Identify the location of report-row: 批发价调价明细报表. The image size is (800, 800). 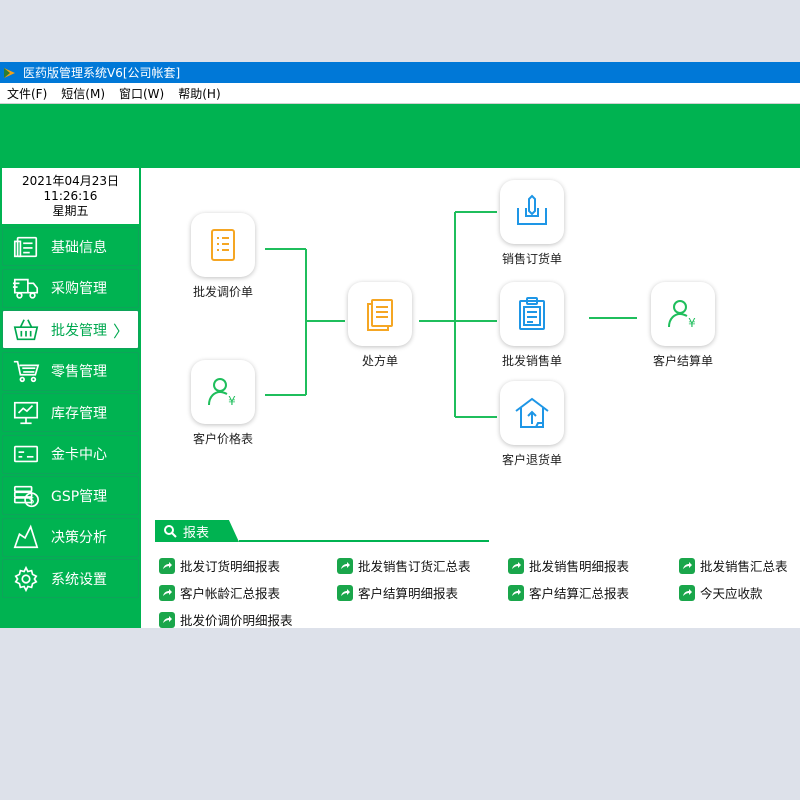
(479, 619).